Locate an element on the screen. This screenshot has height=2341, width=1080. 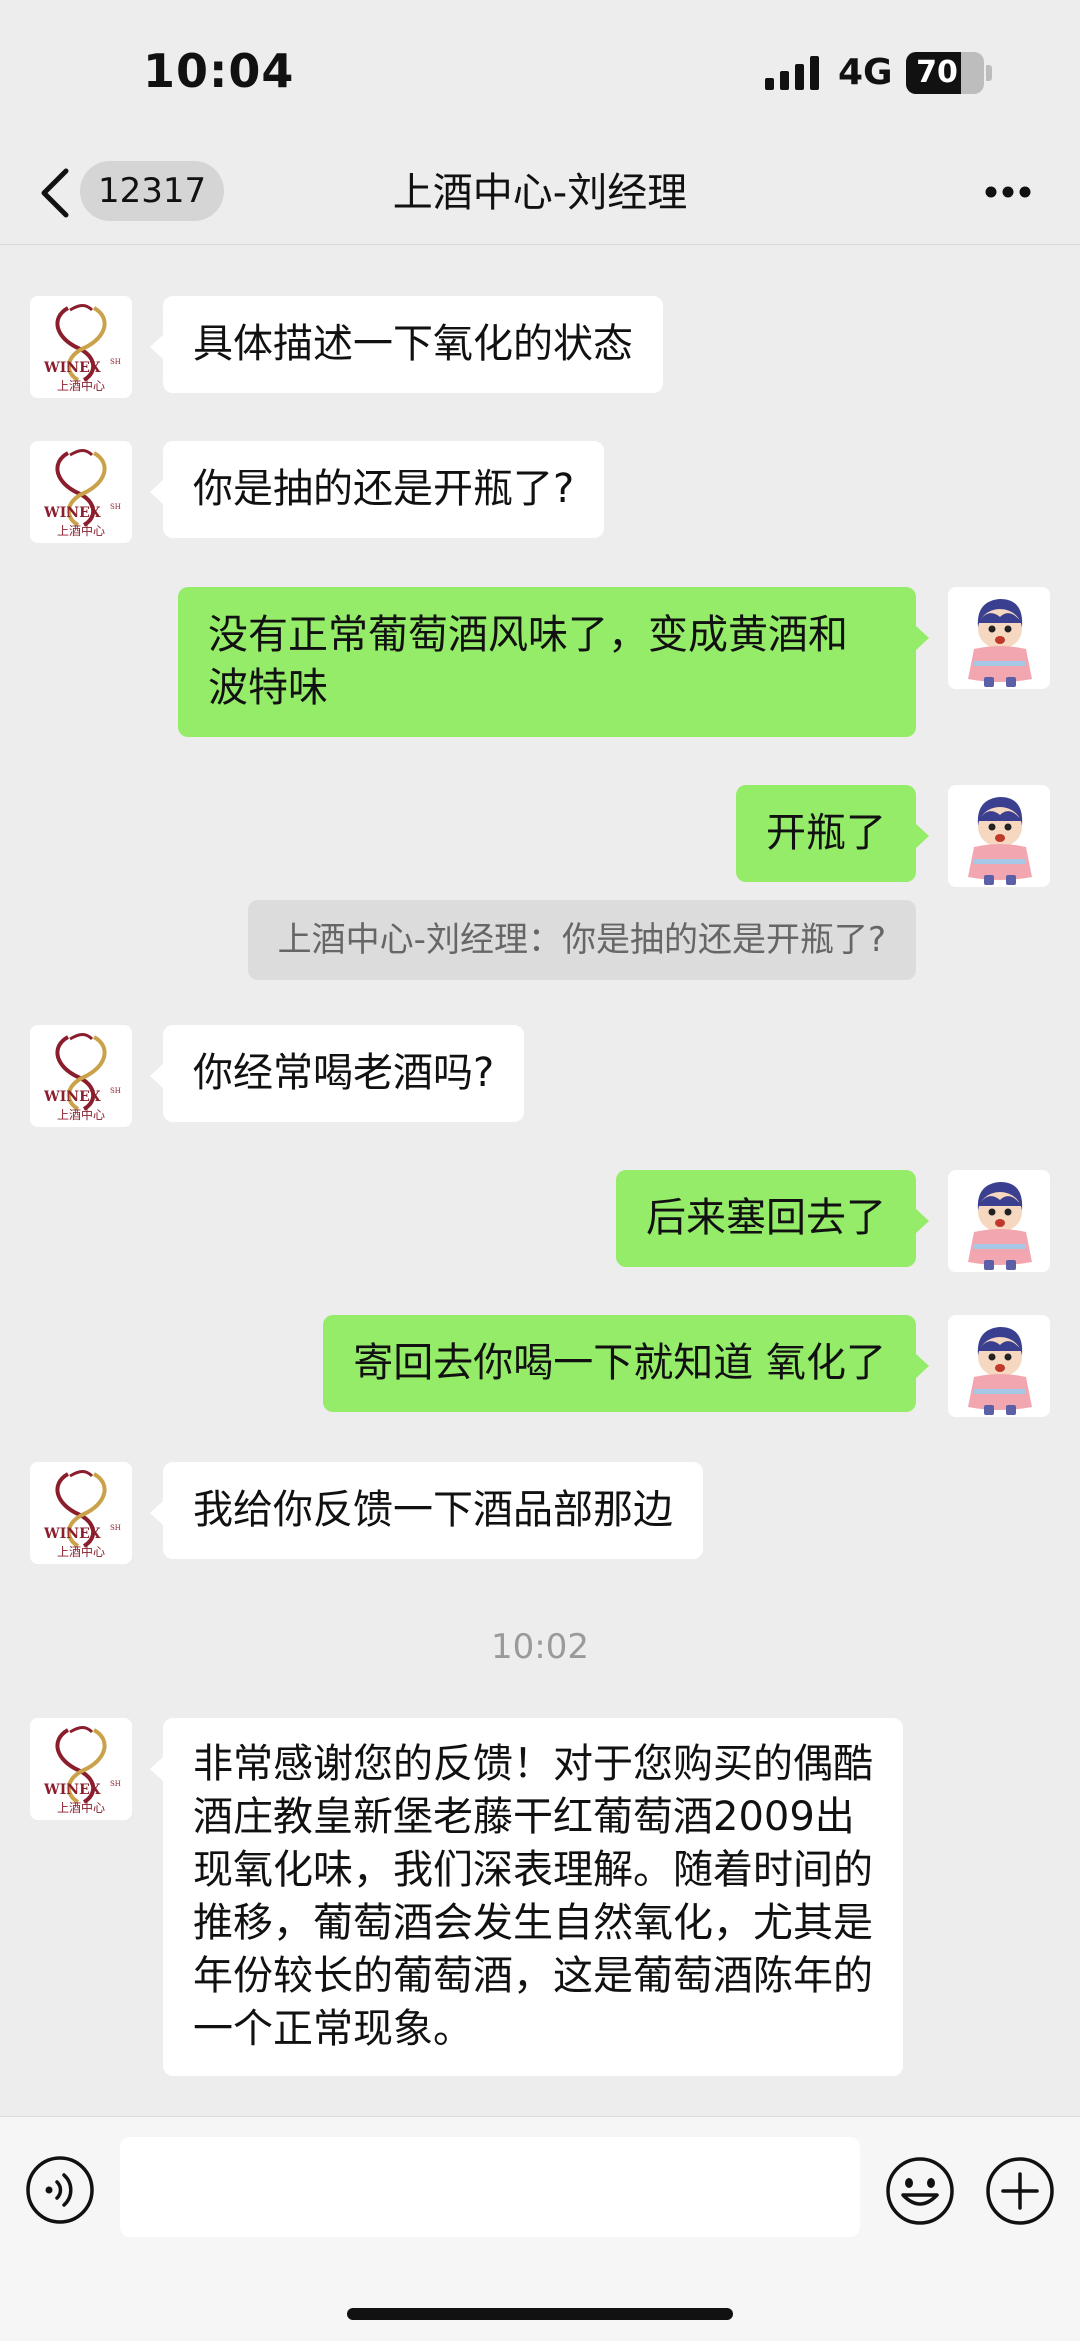
message-bubble-outgoing: 寄回去你喝一下就知道 氧化了 is located at coordinates (626, 1363).